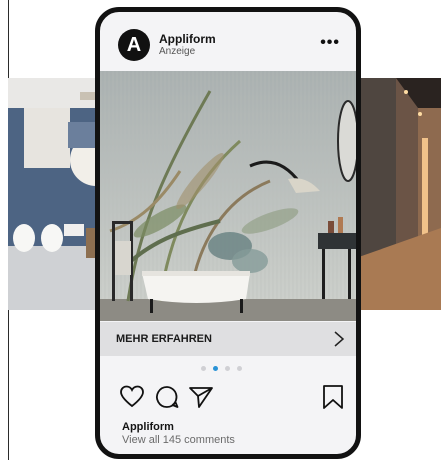  I want to click on view-comments-link: View all 145 comments, so click(178, 440).